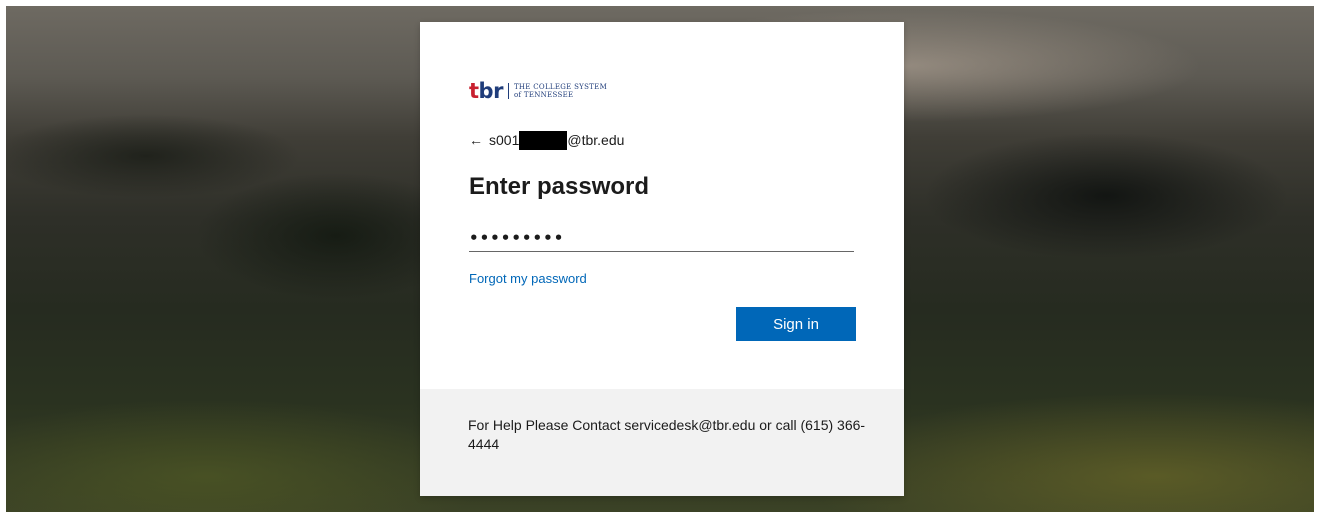 This screenshot has height=512, width=1318. Describe the element at coordinates (543, 95) in the screenshot. I see `logo-line-2: of TENNESSEE` at that location.